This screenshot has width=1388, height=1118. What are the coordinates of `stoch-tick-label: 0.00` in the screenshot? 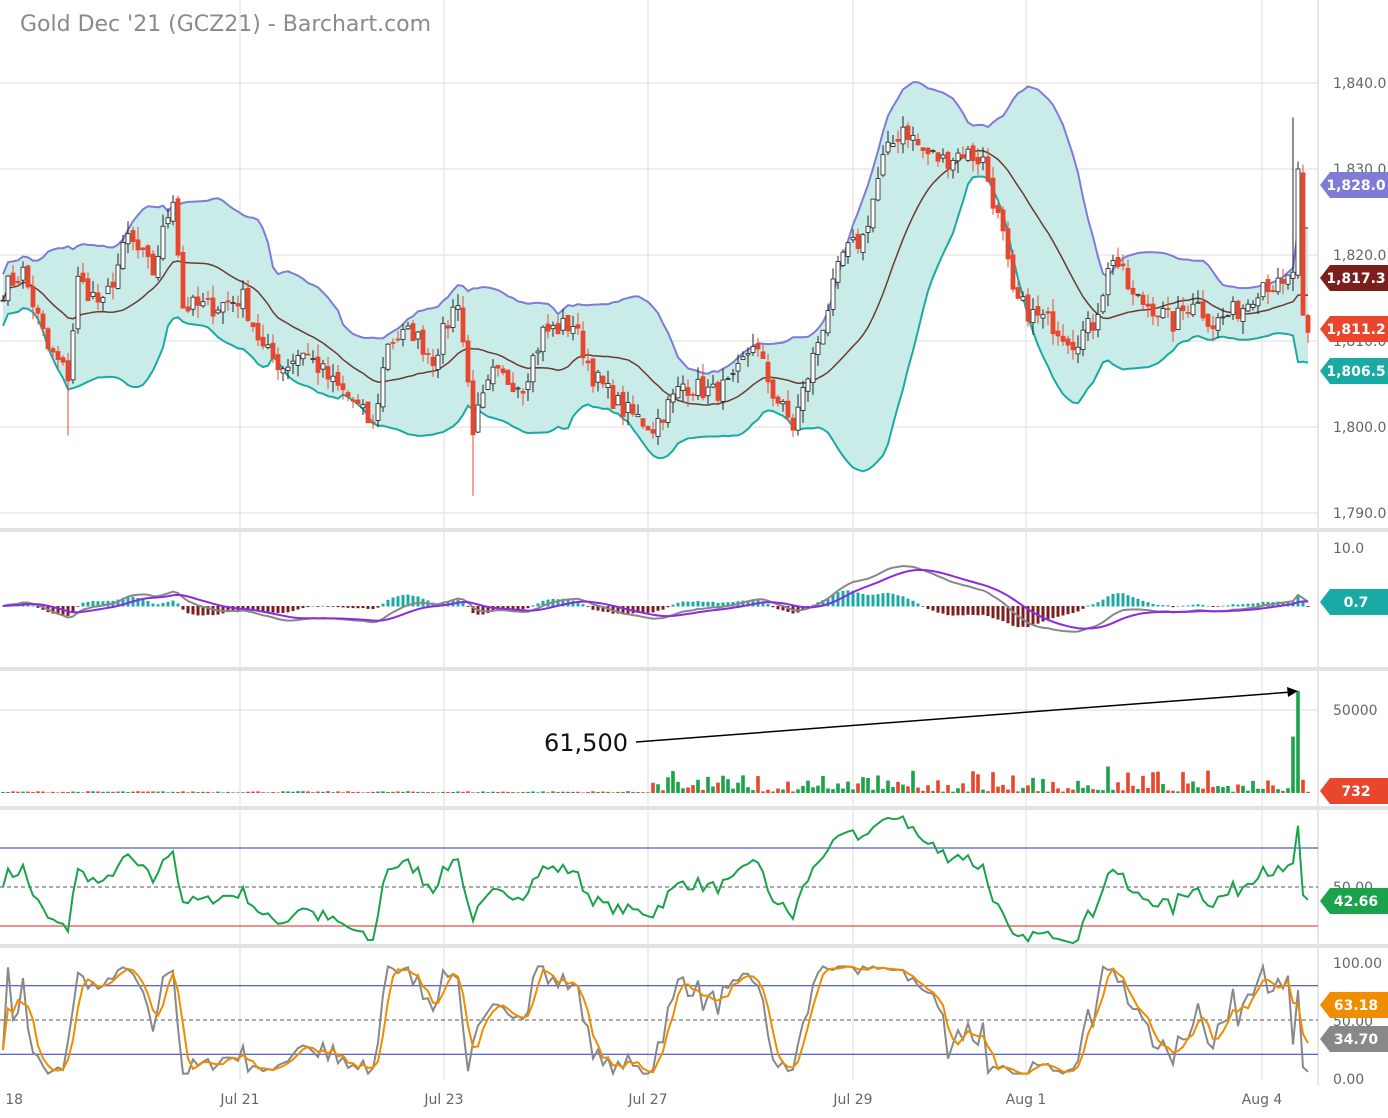 It's located at (1348, 1080).